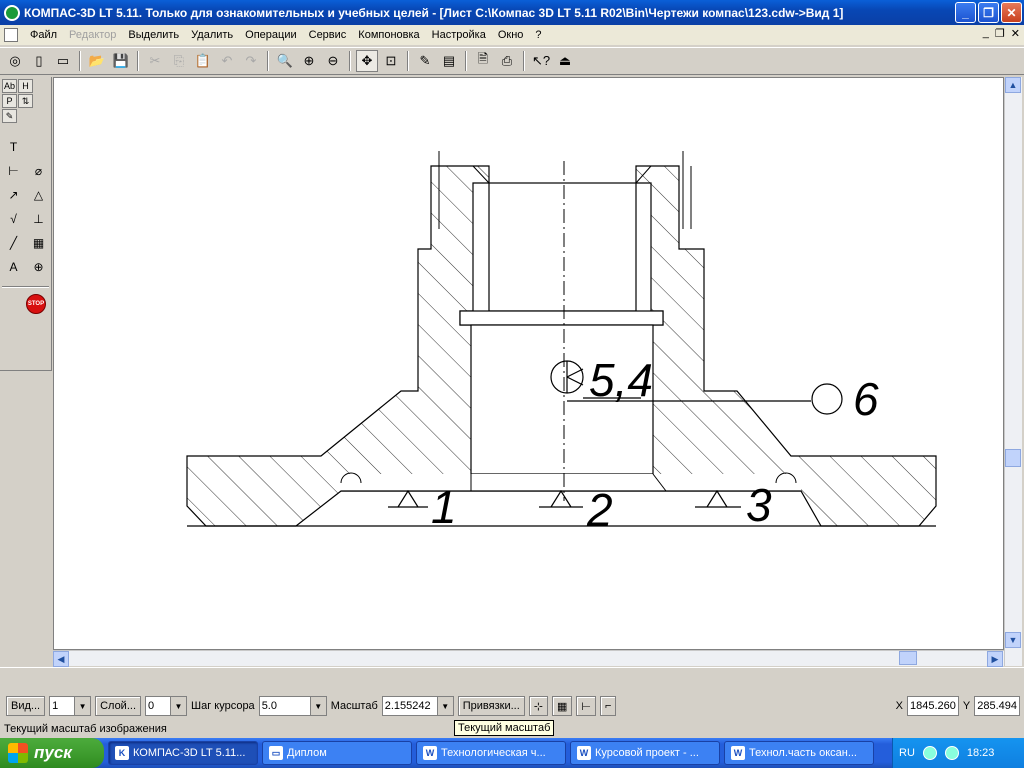 This screenshot has width=1024, height=768. I want to click on scroll-right-icon: ▶, so click(995, 659).